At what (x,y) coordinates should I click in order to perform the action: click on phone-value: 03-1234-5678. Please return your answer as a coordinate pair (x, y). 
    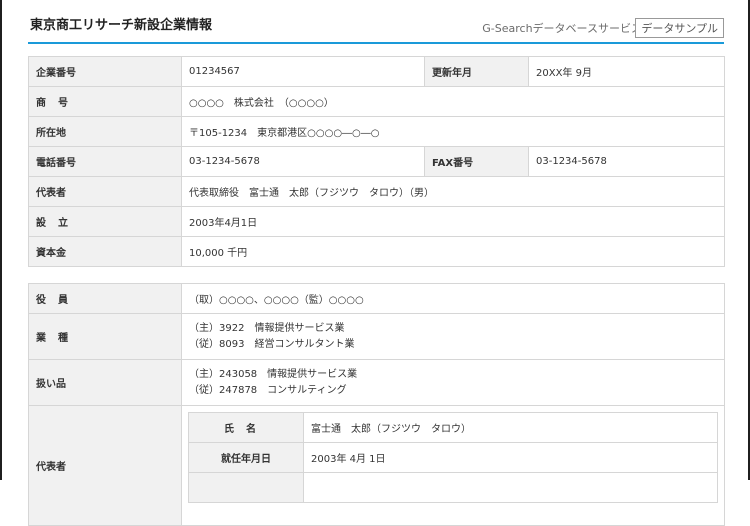
    Looking at the image, I should click on (303, 161).